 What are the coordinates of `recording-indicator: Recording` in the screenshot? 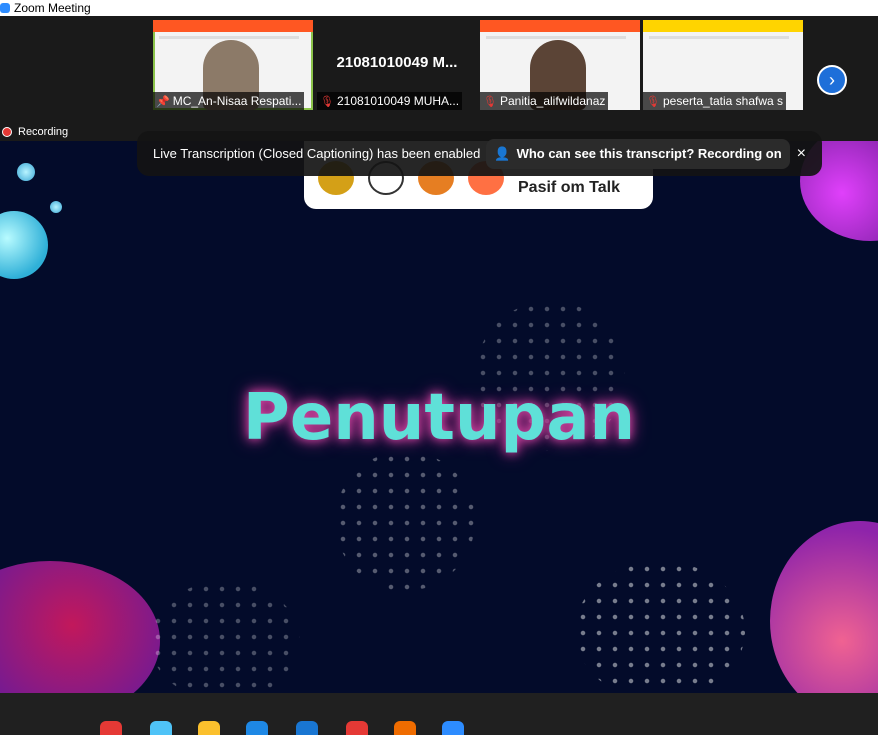 It's located at (35, 132).